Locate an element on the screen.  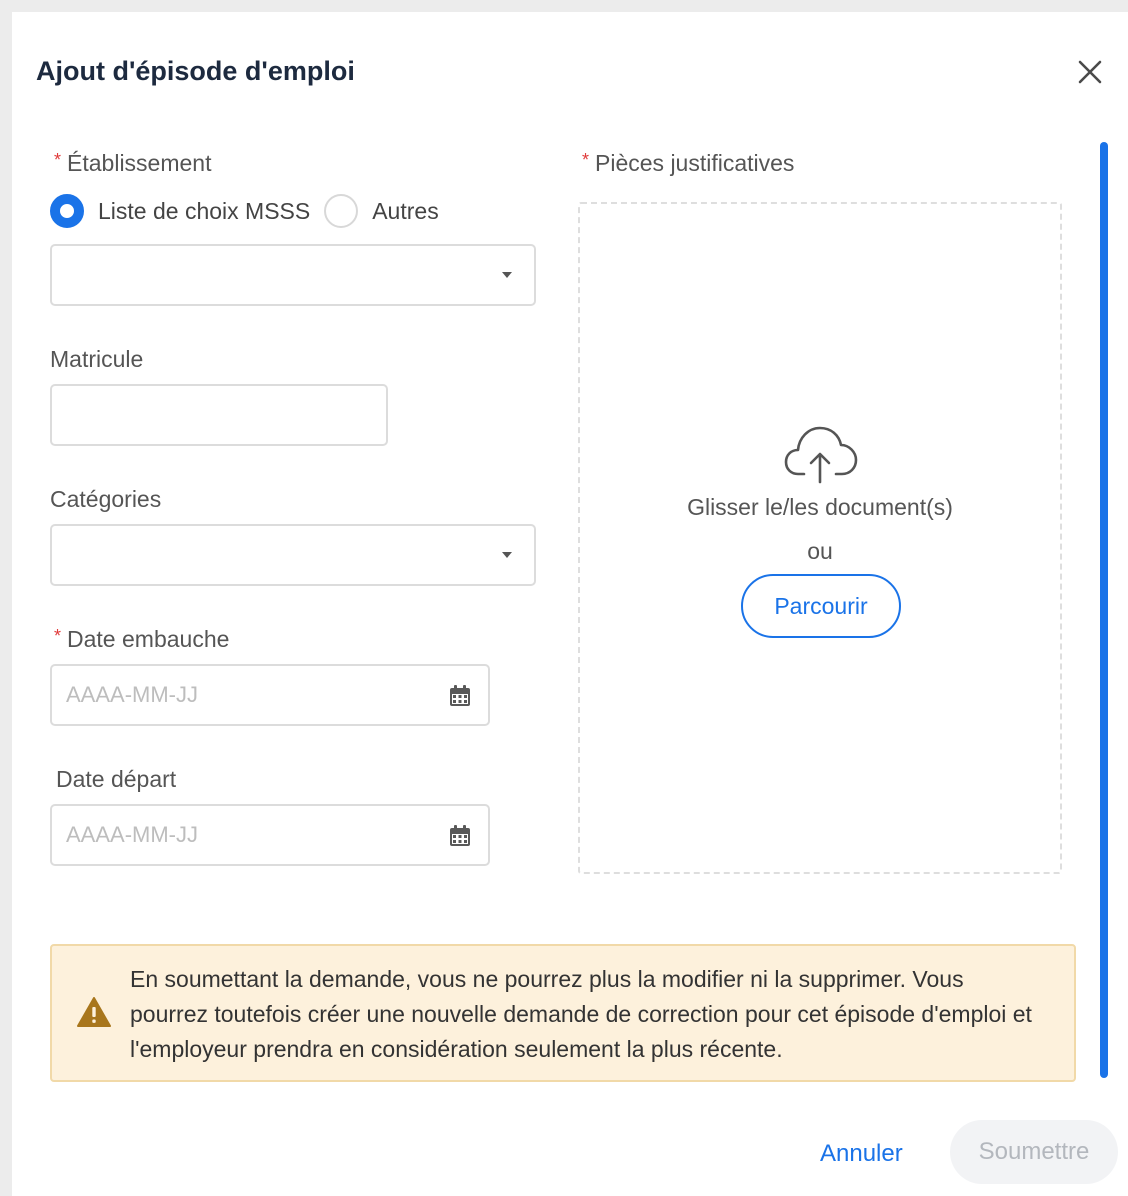
radio-label-autres: Autres is located at coordinates (405, 210).